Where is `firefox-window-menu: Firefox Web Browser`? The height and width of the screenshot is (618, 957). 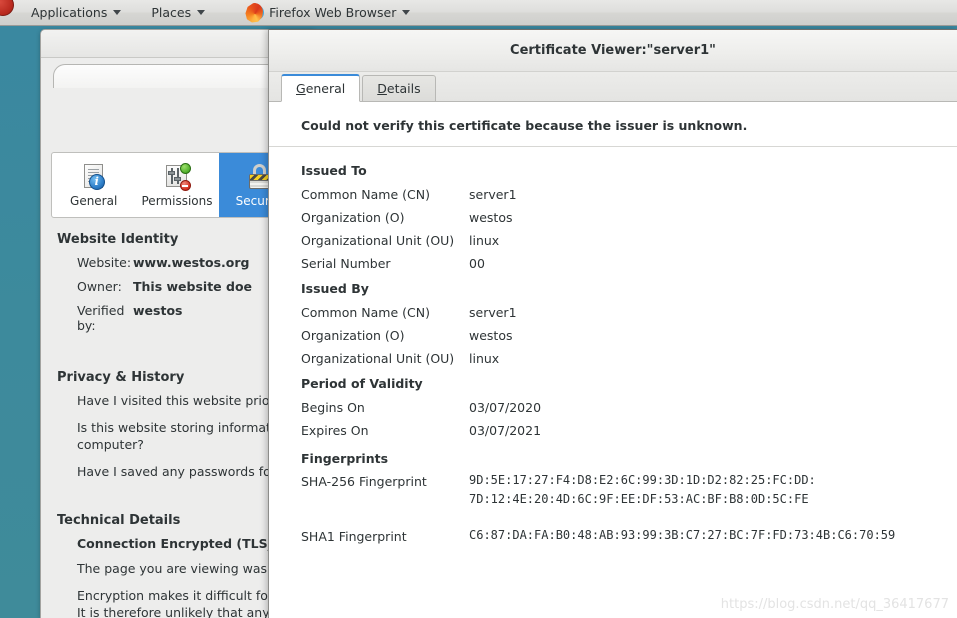
firefox-window-menu: Firefox Web Browser is located at coordinates (327, 13).